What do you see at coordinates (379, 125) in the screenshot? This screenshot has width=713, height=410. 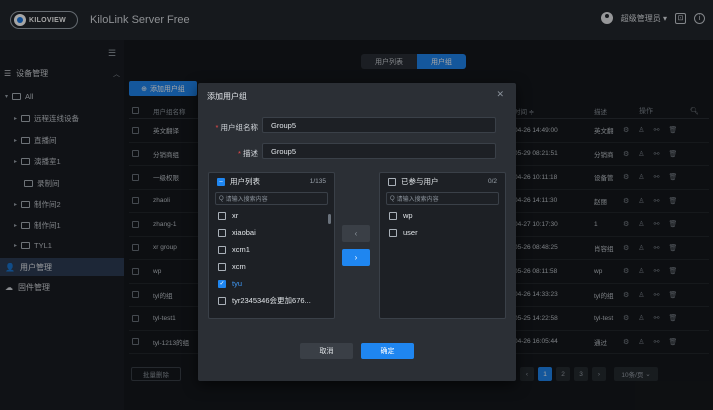 I see `group-name-input: Group5` at bounding box center [379, 125].